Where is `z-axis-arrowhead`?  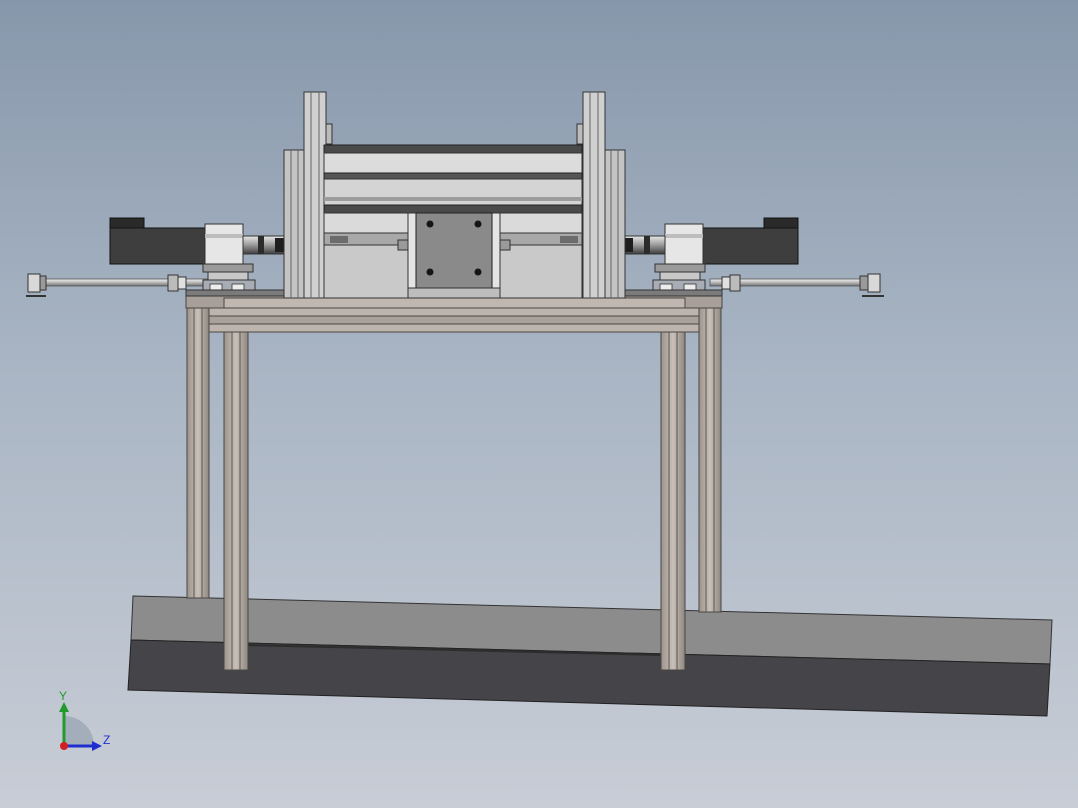
z-axis-arrowhead is located at coordinates (97, 746).